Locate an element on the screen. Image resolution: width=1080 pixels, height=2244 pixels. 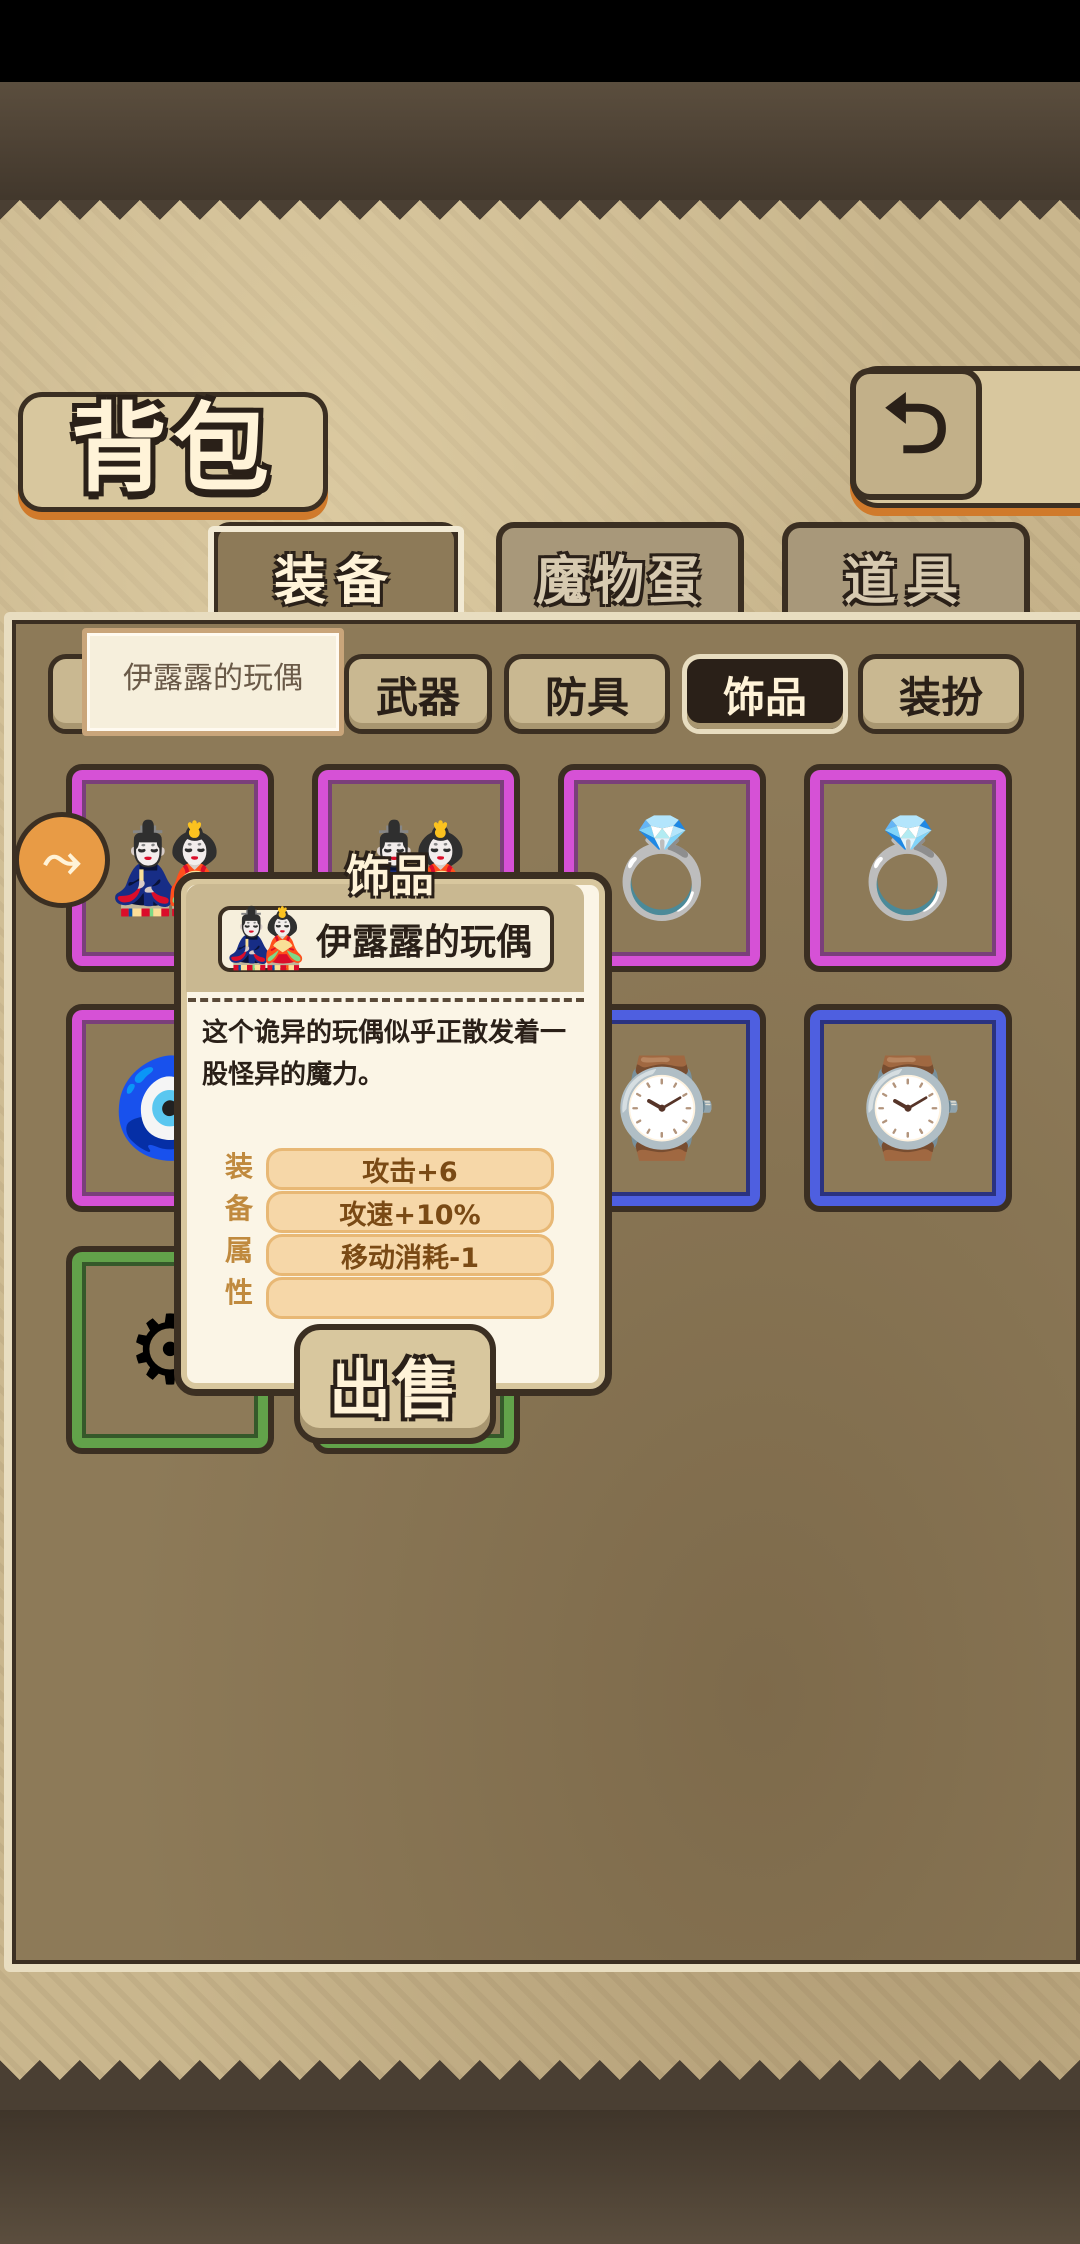
lock-toggle-icon: ⤳ is located at coordinates (62, 860).